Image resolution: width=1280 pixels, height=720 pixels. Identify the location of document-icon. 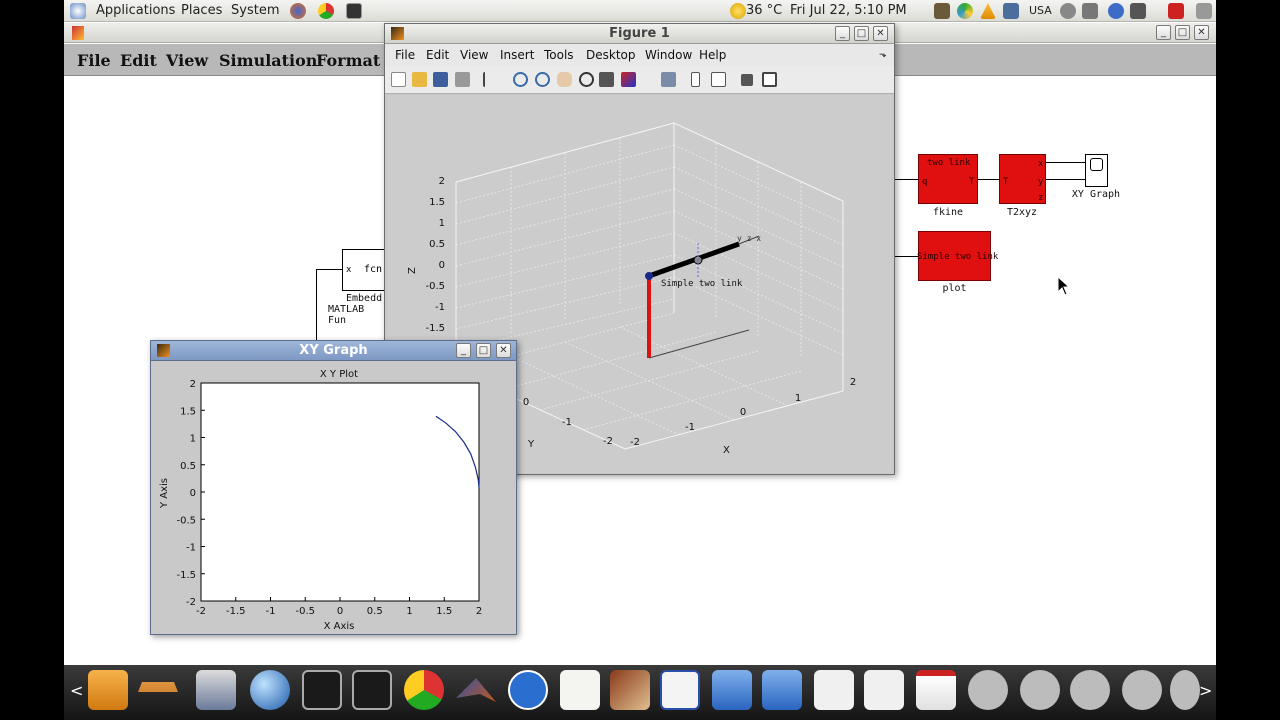
(680, 690).